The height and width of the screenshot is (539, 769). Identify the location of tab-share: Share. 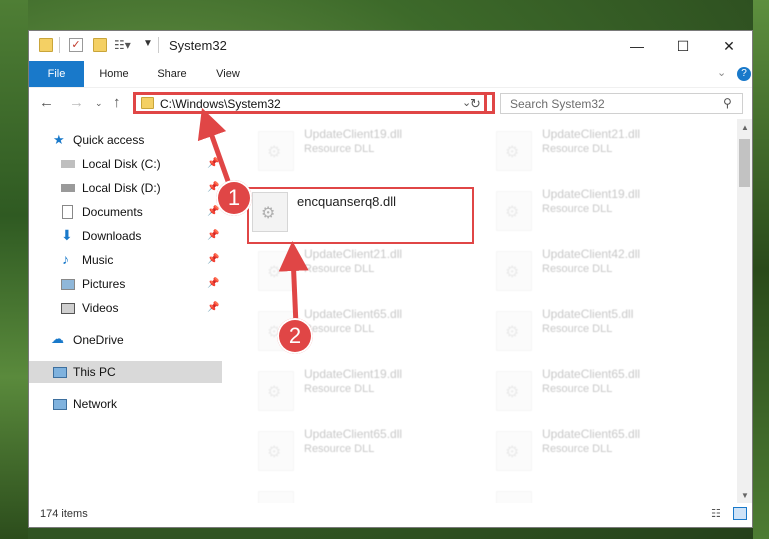
(172, 74).